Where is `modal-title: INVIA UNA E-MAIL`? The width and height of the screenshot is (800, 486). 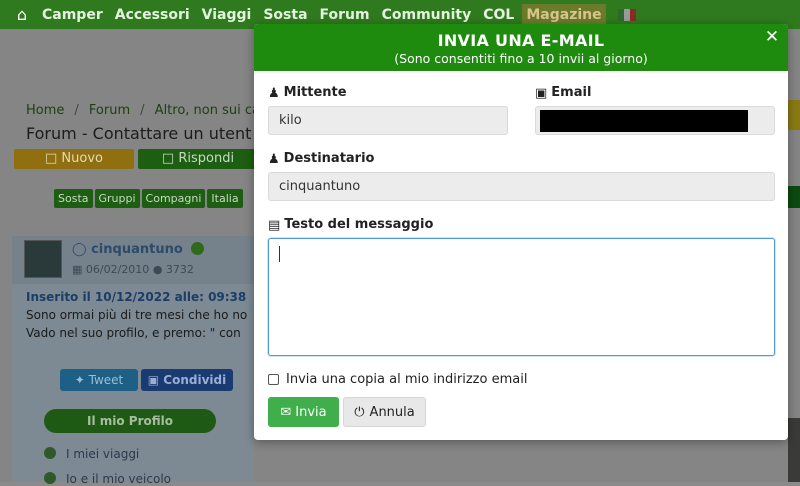 modal-title: INVIA UNA E-MAIL is located at coordinates (521, 40).